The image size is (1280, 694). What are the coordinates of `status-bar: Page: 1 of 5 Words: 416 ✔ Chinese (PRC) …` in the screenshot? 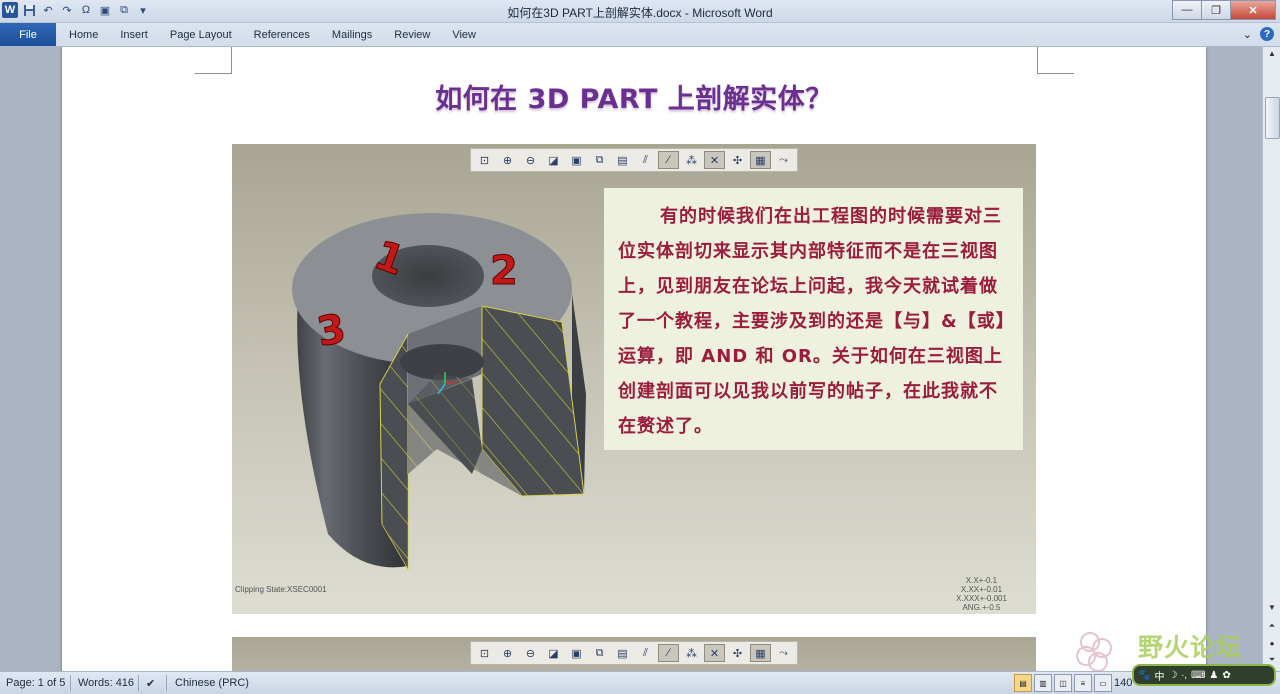 It's located at (640, 682).